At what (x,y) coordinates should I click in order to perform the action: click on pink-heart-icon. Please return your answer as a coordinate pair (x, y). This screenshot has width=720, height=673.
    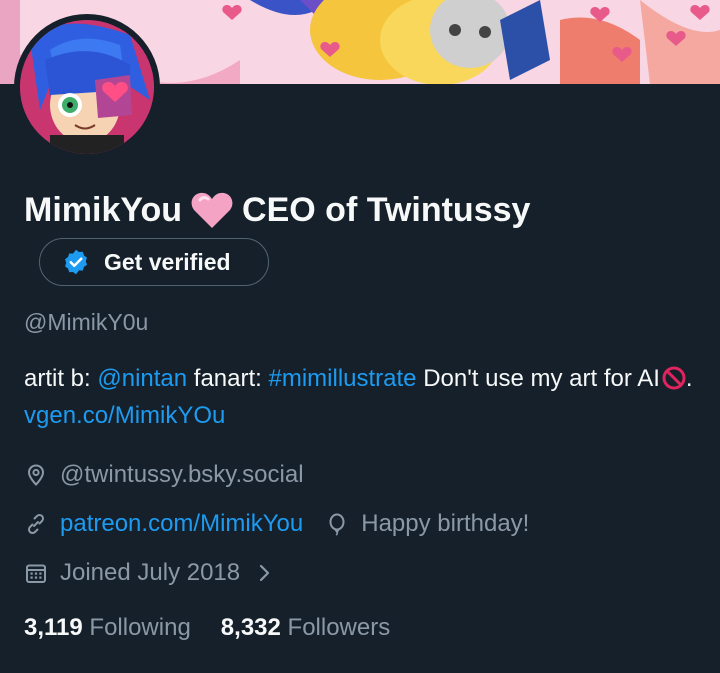
    Looking at the image, I should click on (212, 210).